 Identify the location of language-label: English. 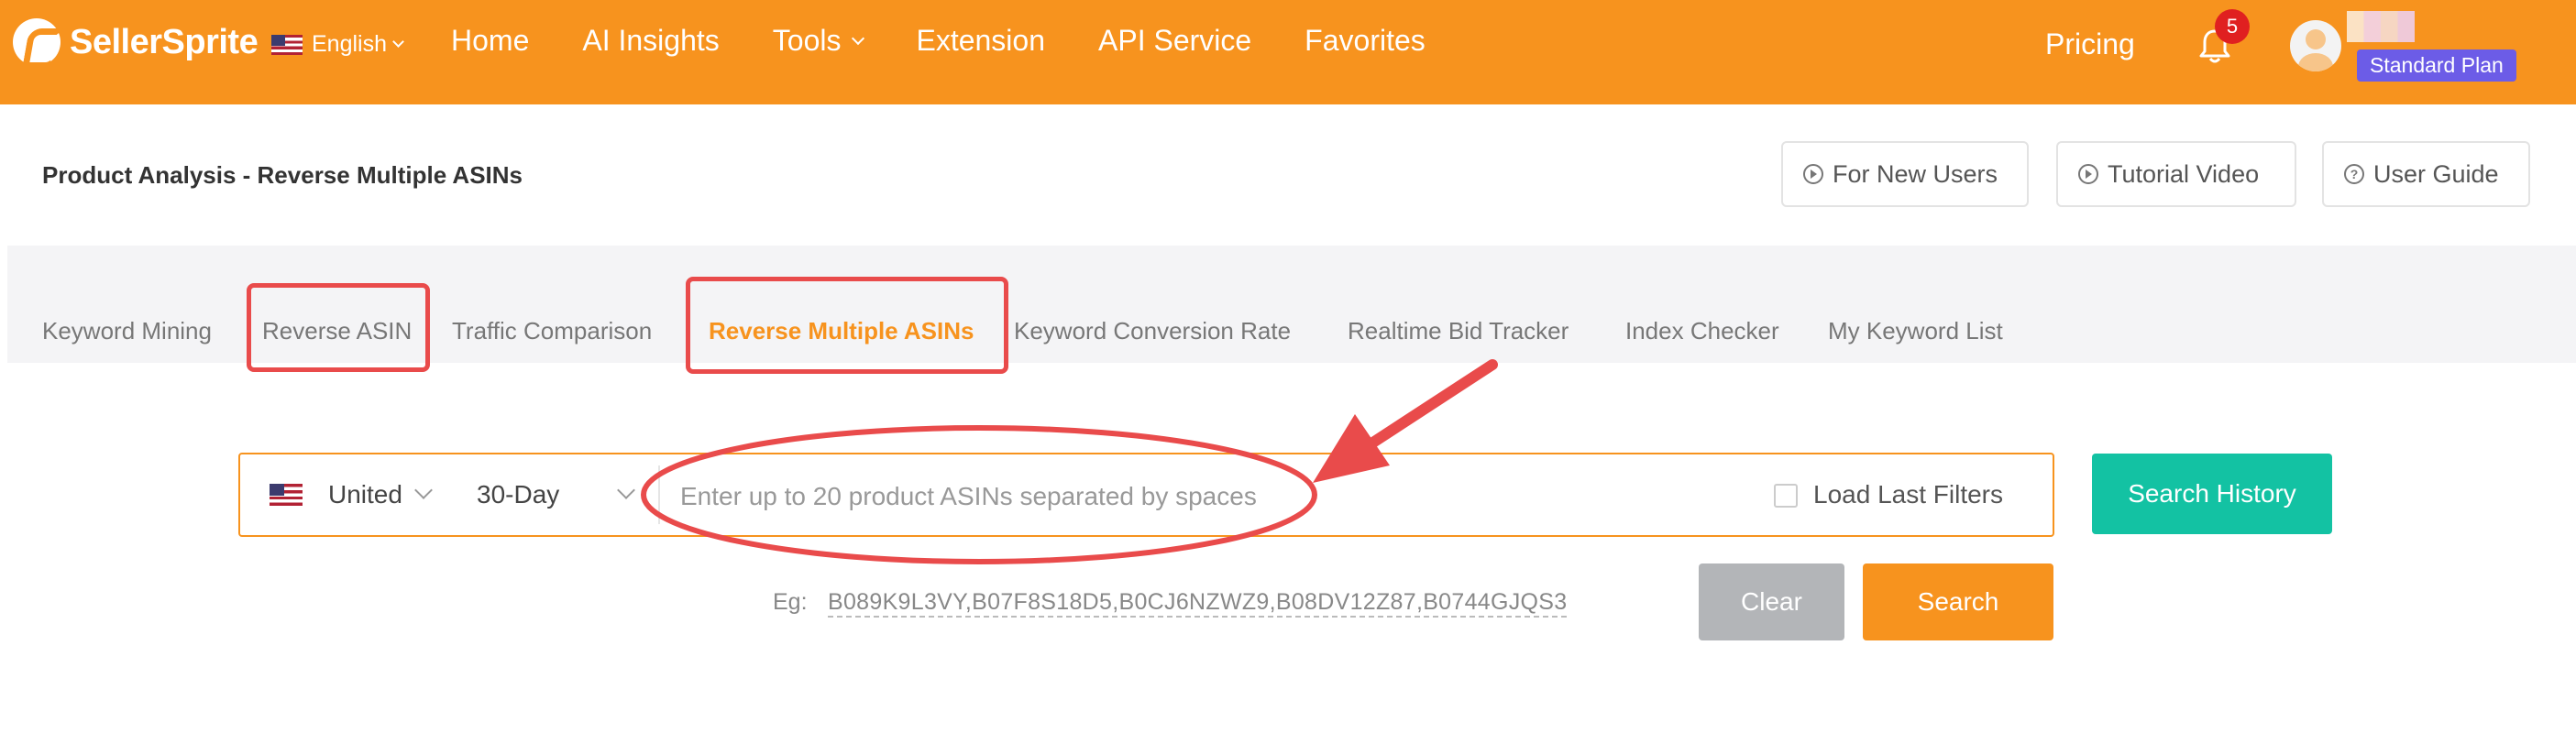
(350, 44).